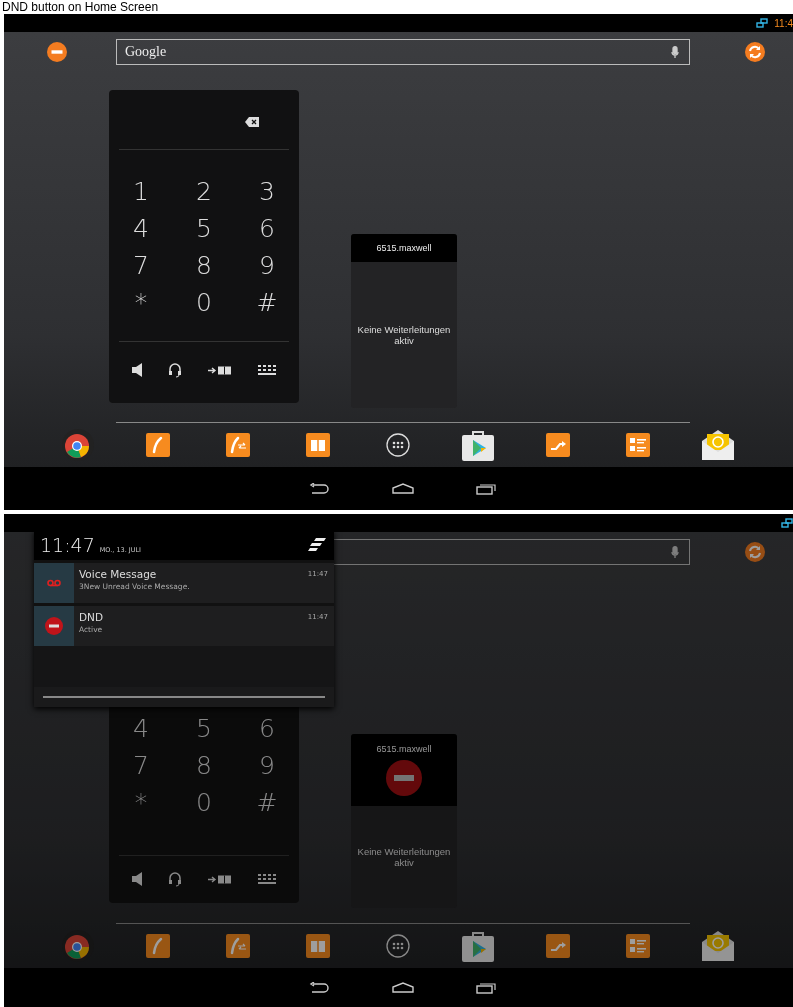 The width and height of the screenshot is (793, 1007). What do you see at coordinates (92, 617) in the screenshot?
I see `notification-title: DND` at bounding box center [92, 617].